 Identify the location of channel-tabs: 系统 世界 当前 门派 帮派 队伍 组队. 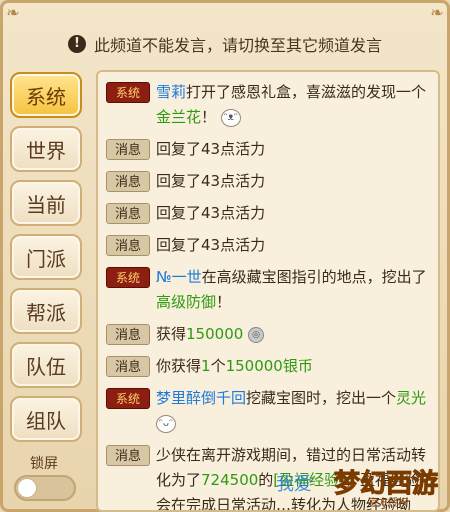
(48, 261).